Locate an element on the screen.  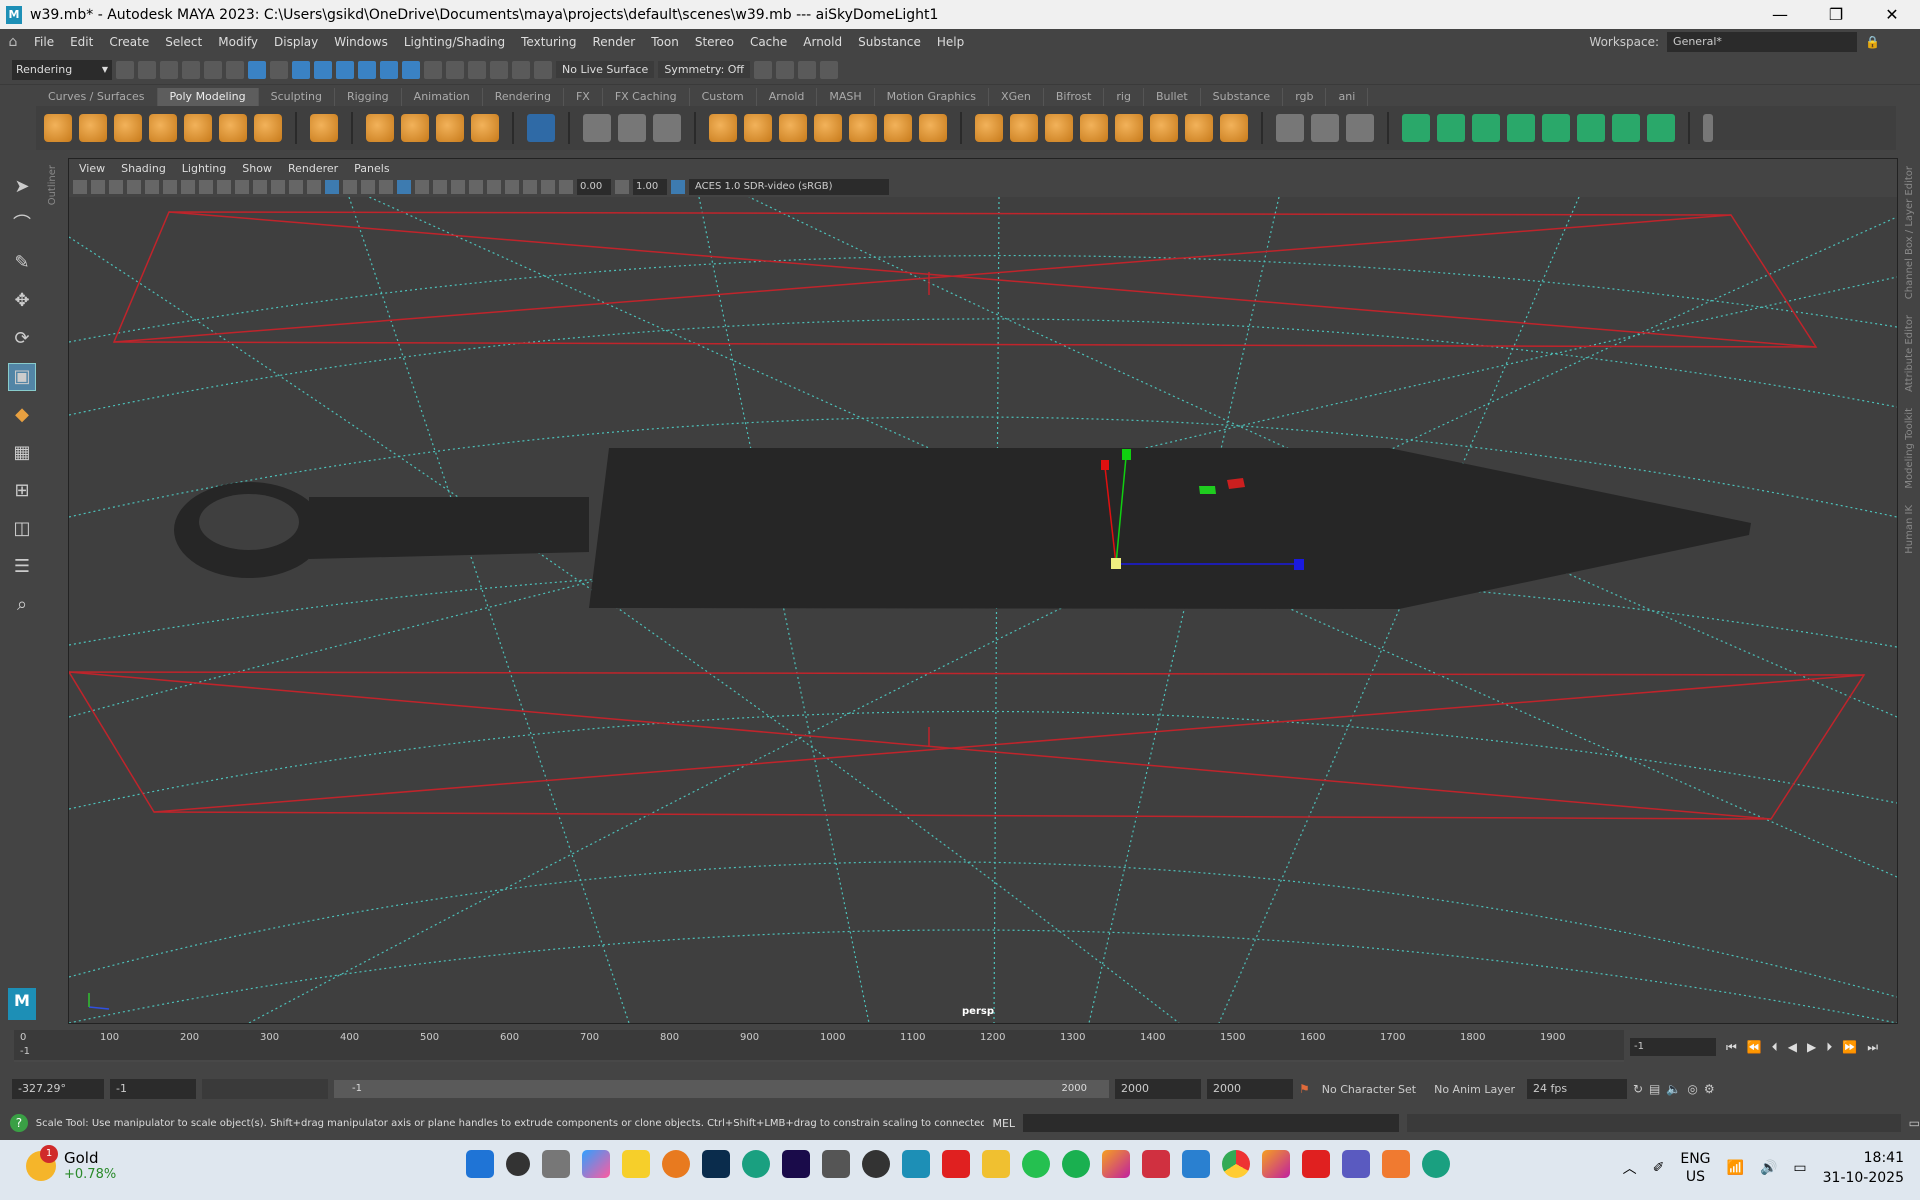
panel-menu-shading: Shading is located at coordinates (143, 168).